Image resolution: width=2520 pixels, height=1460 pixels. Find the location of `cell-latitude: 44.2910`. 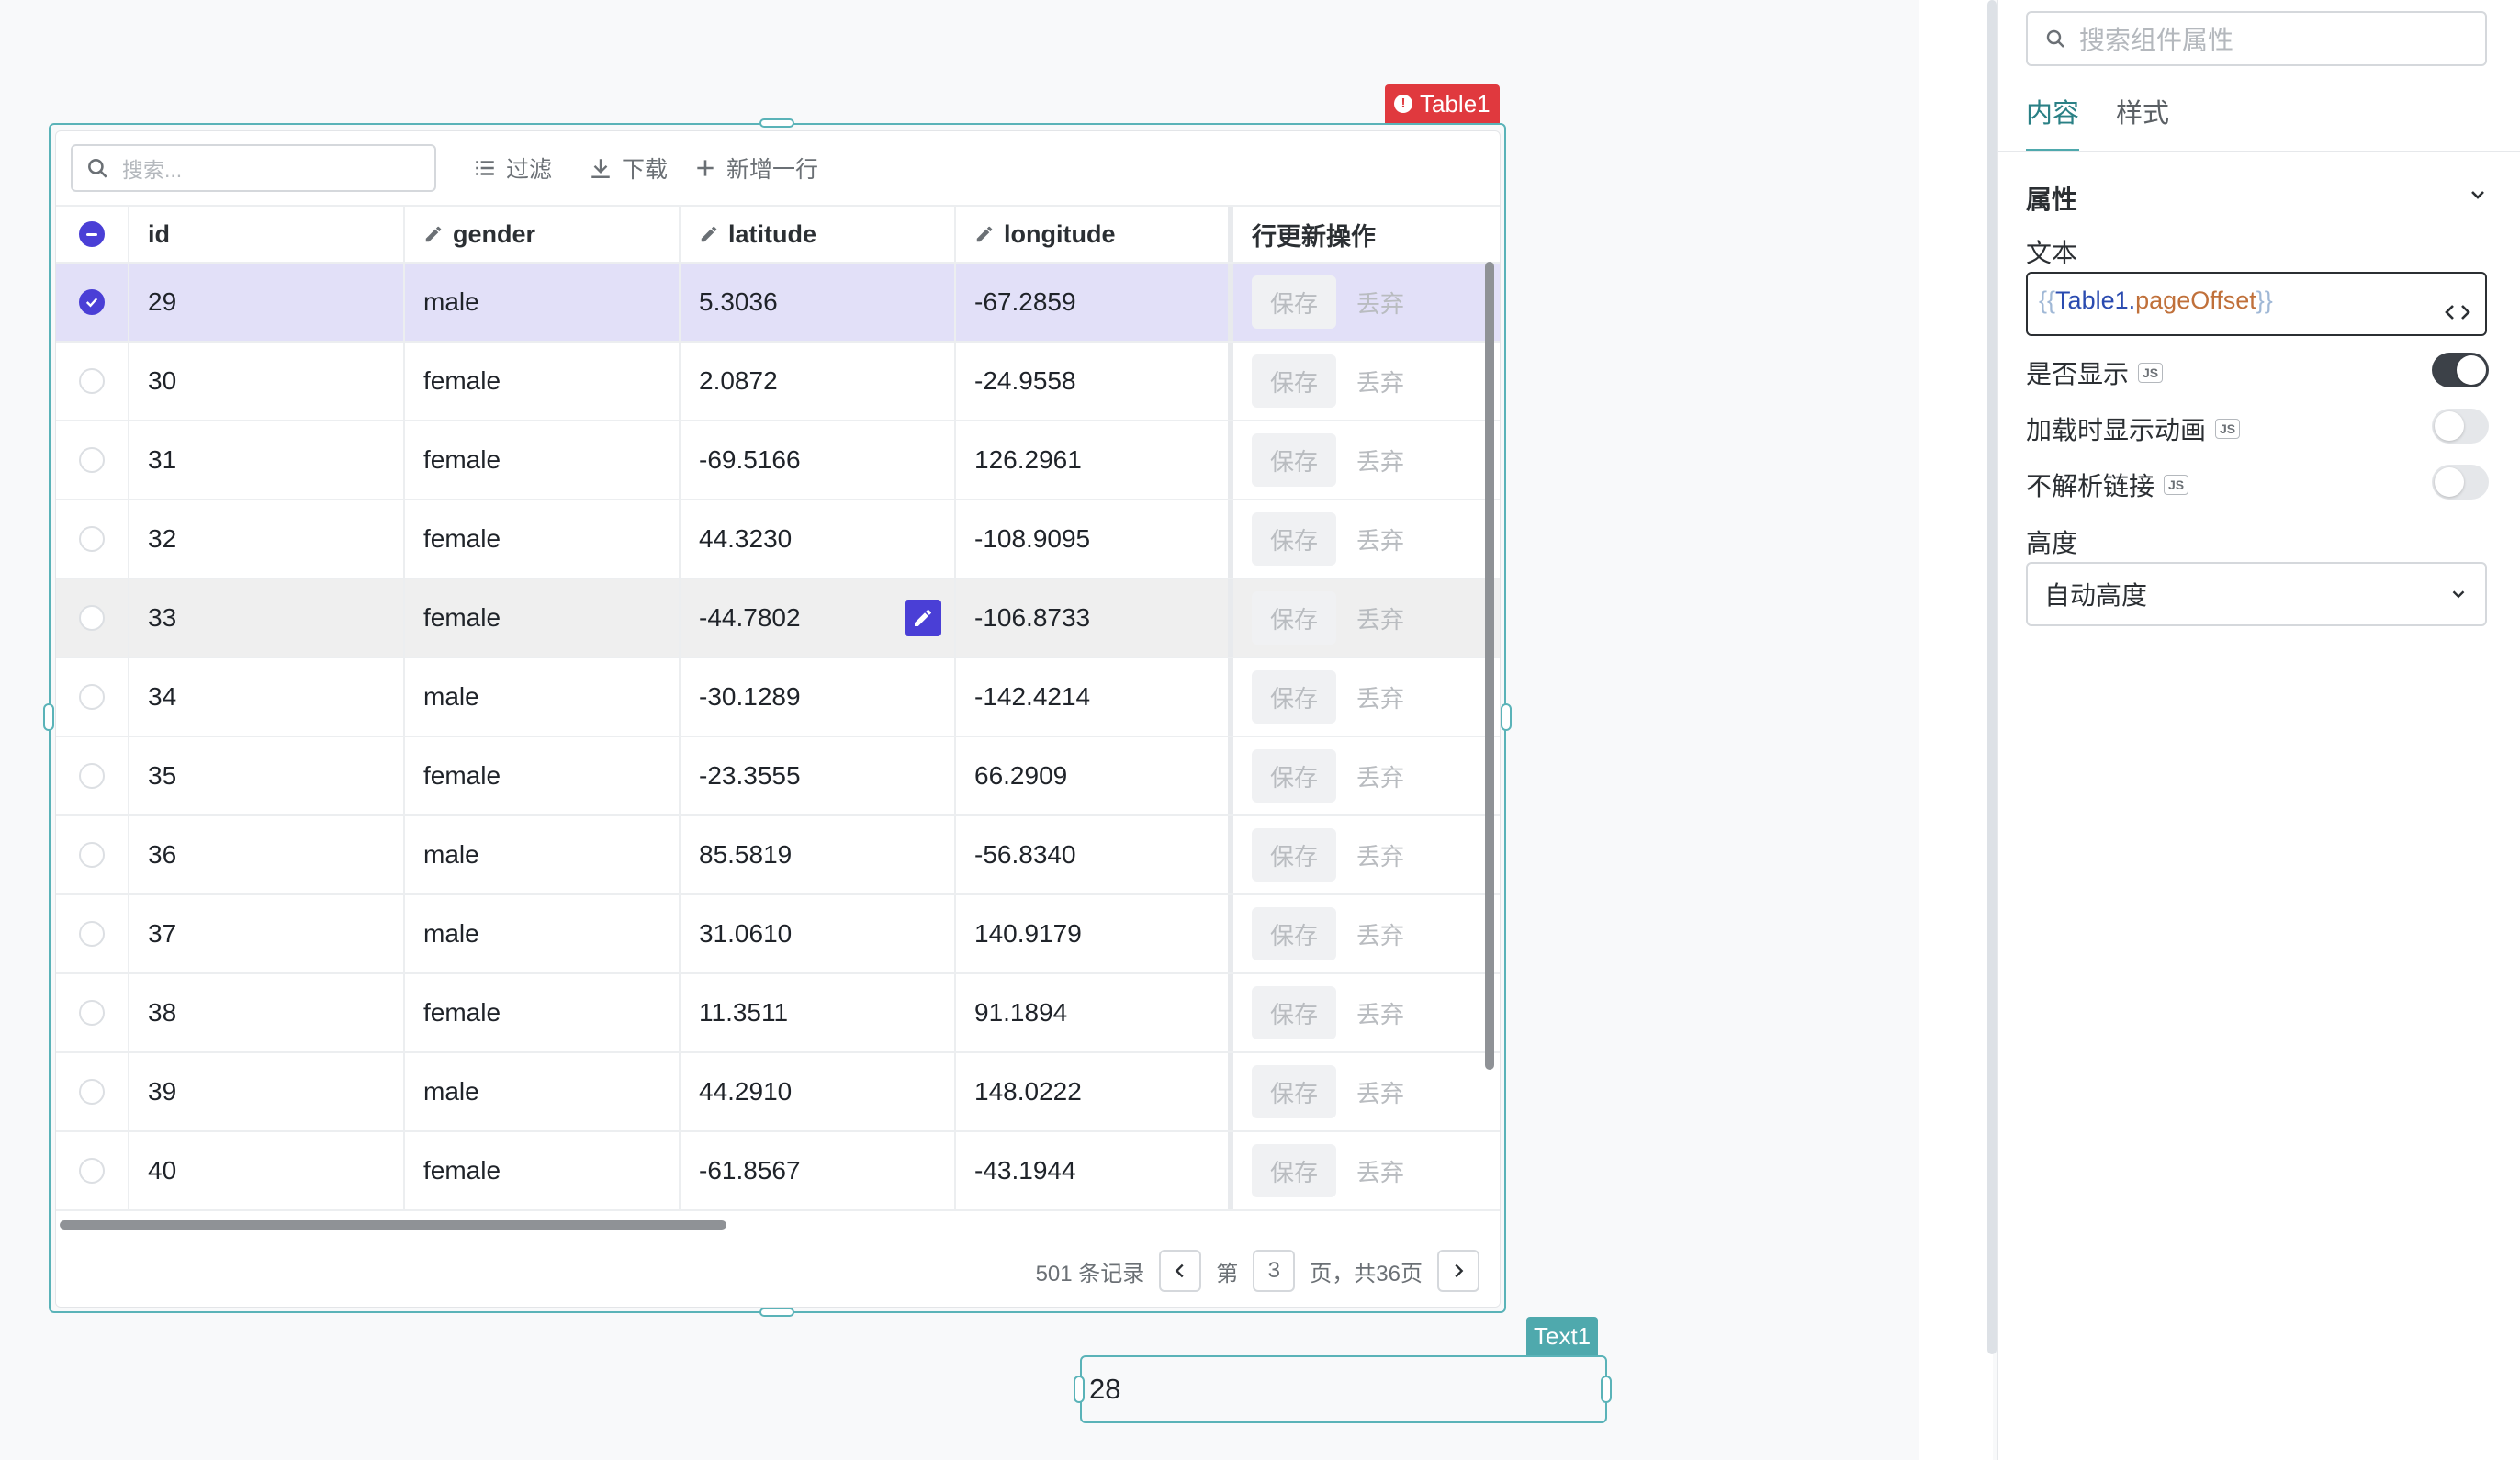

cell-latitude: 44.2910 is located at coordinates (818, 1091).